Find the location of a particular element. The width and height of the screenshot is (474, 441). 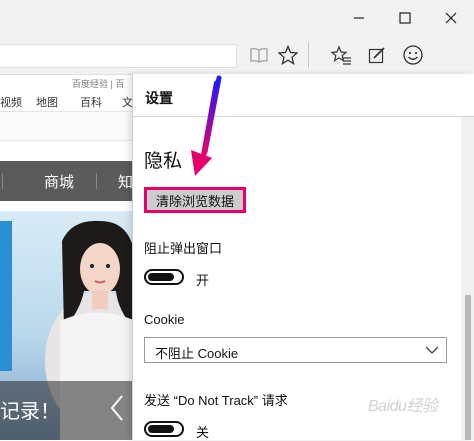

title-bar is located at coordinates (237, 18).